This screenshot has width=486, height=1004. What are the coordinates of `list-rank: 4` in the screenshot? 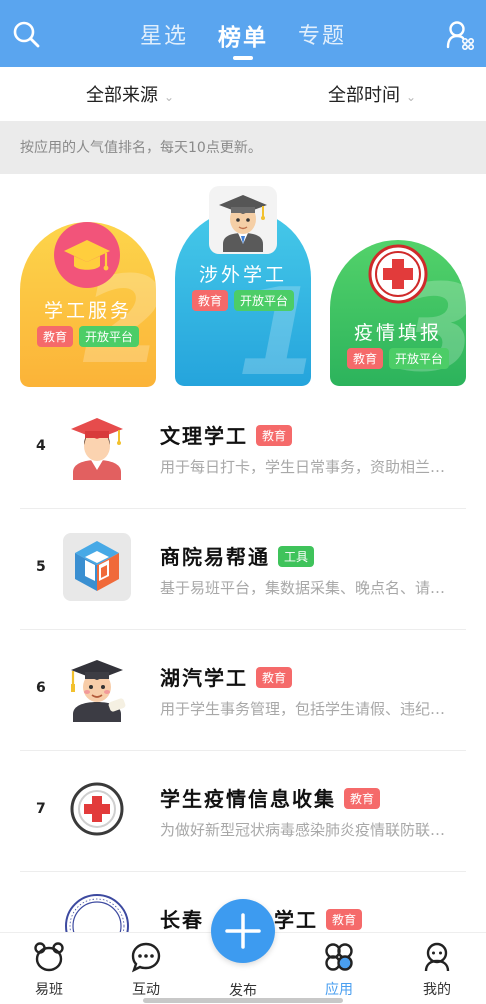 It's located at (41, 446).